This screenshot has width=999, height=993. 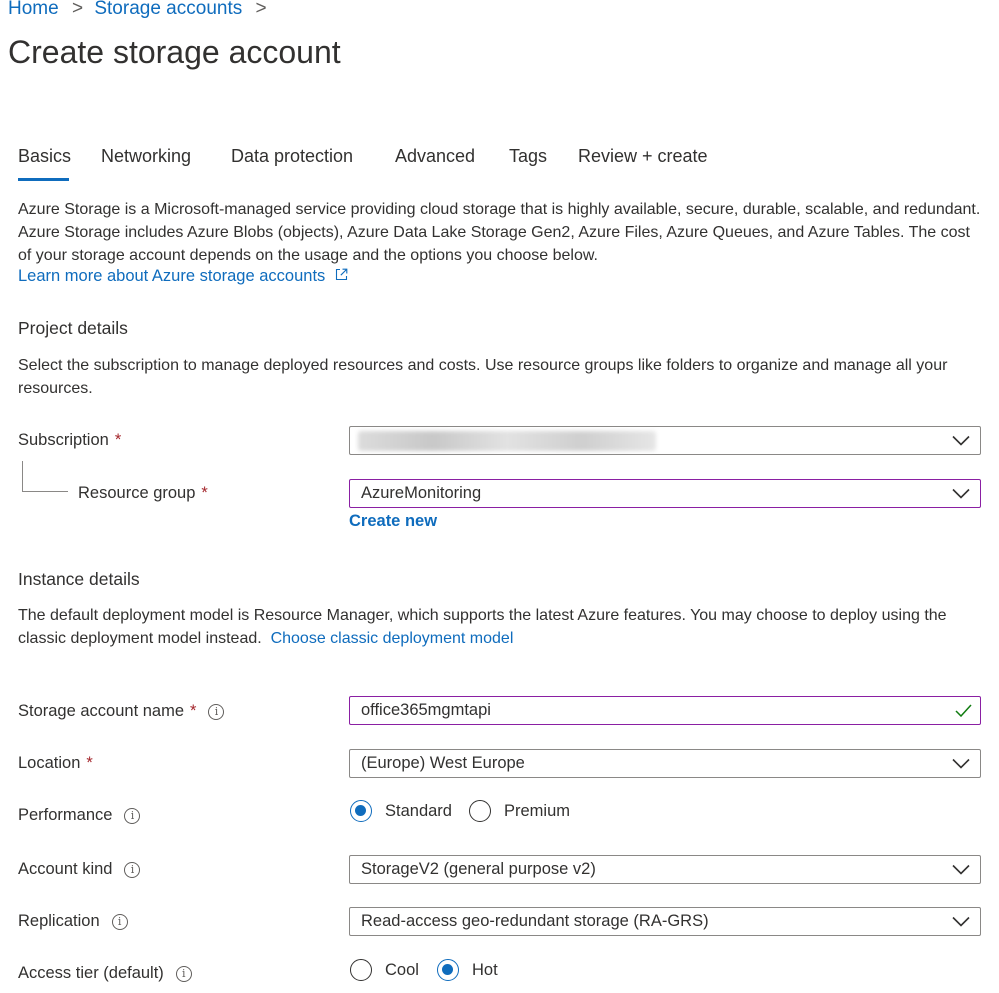 I want to click on create-new-link: Create new, so click(x=393, y=521).